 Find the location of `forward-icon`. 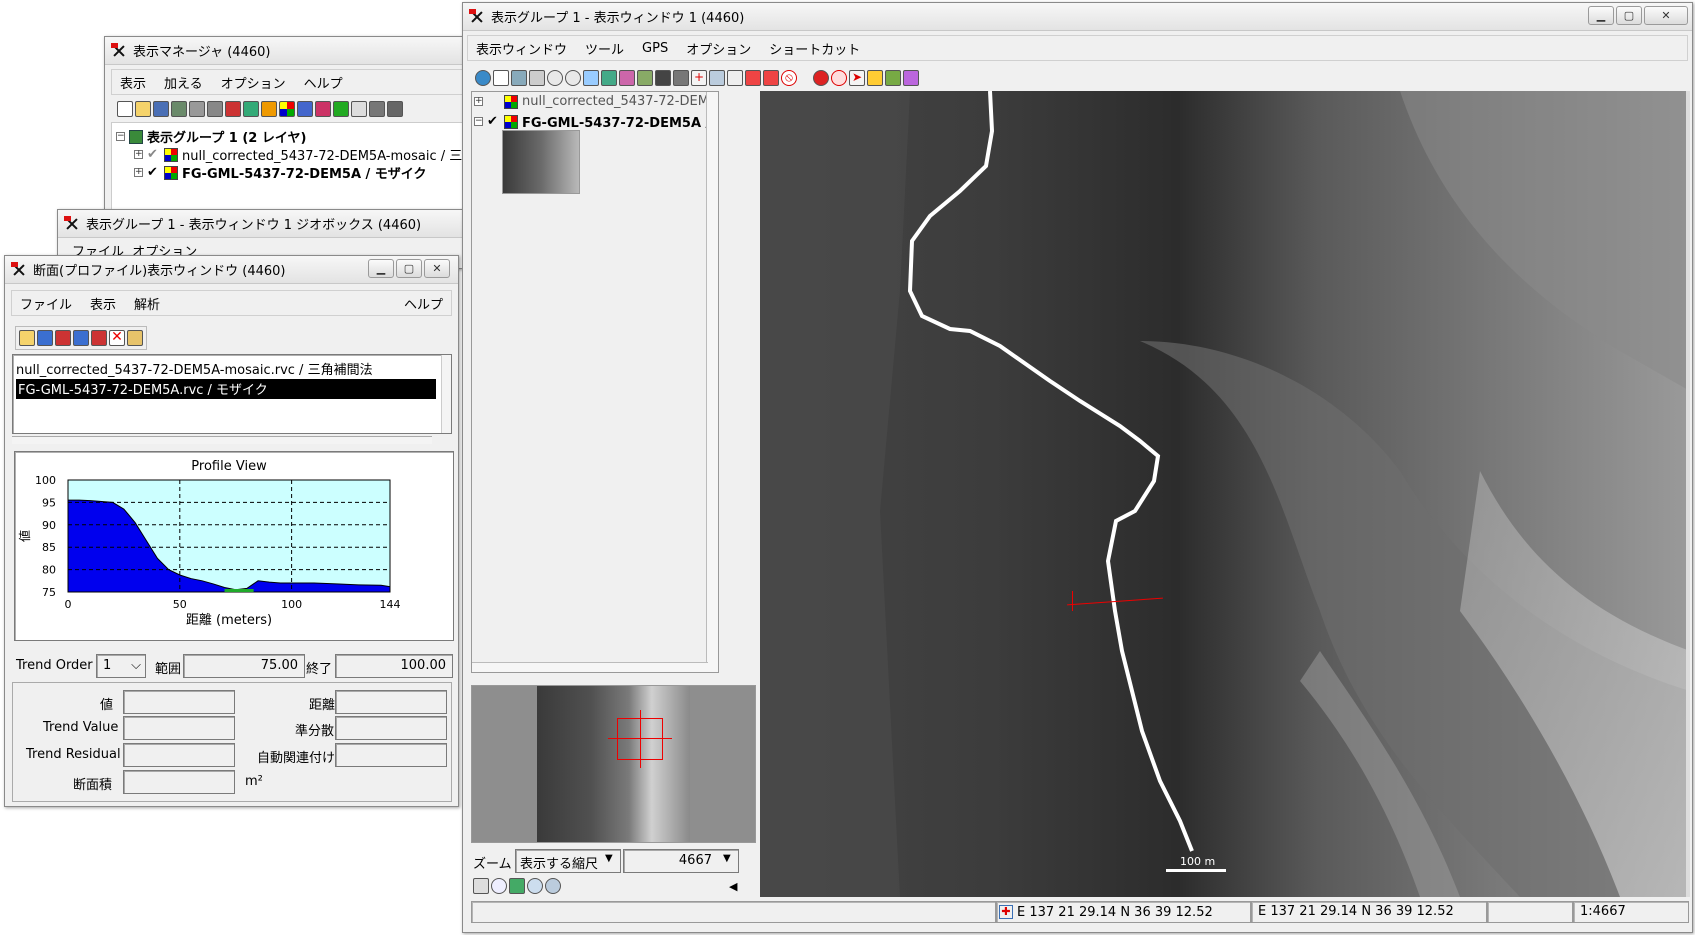

forward-icon is located at coordinates (771, 78).